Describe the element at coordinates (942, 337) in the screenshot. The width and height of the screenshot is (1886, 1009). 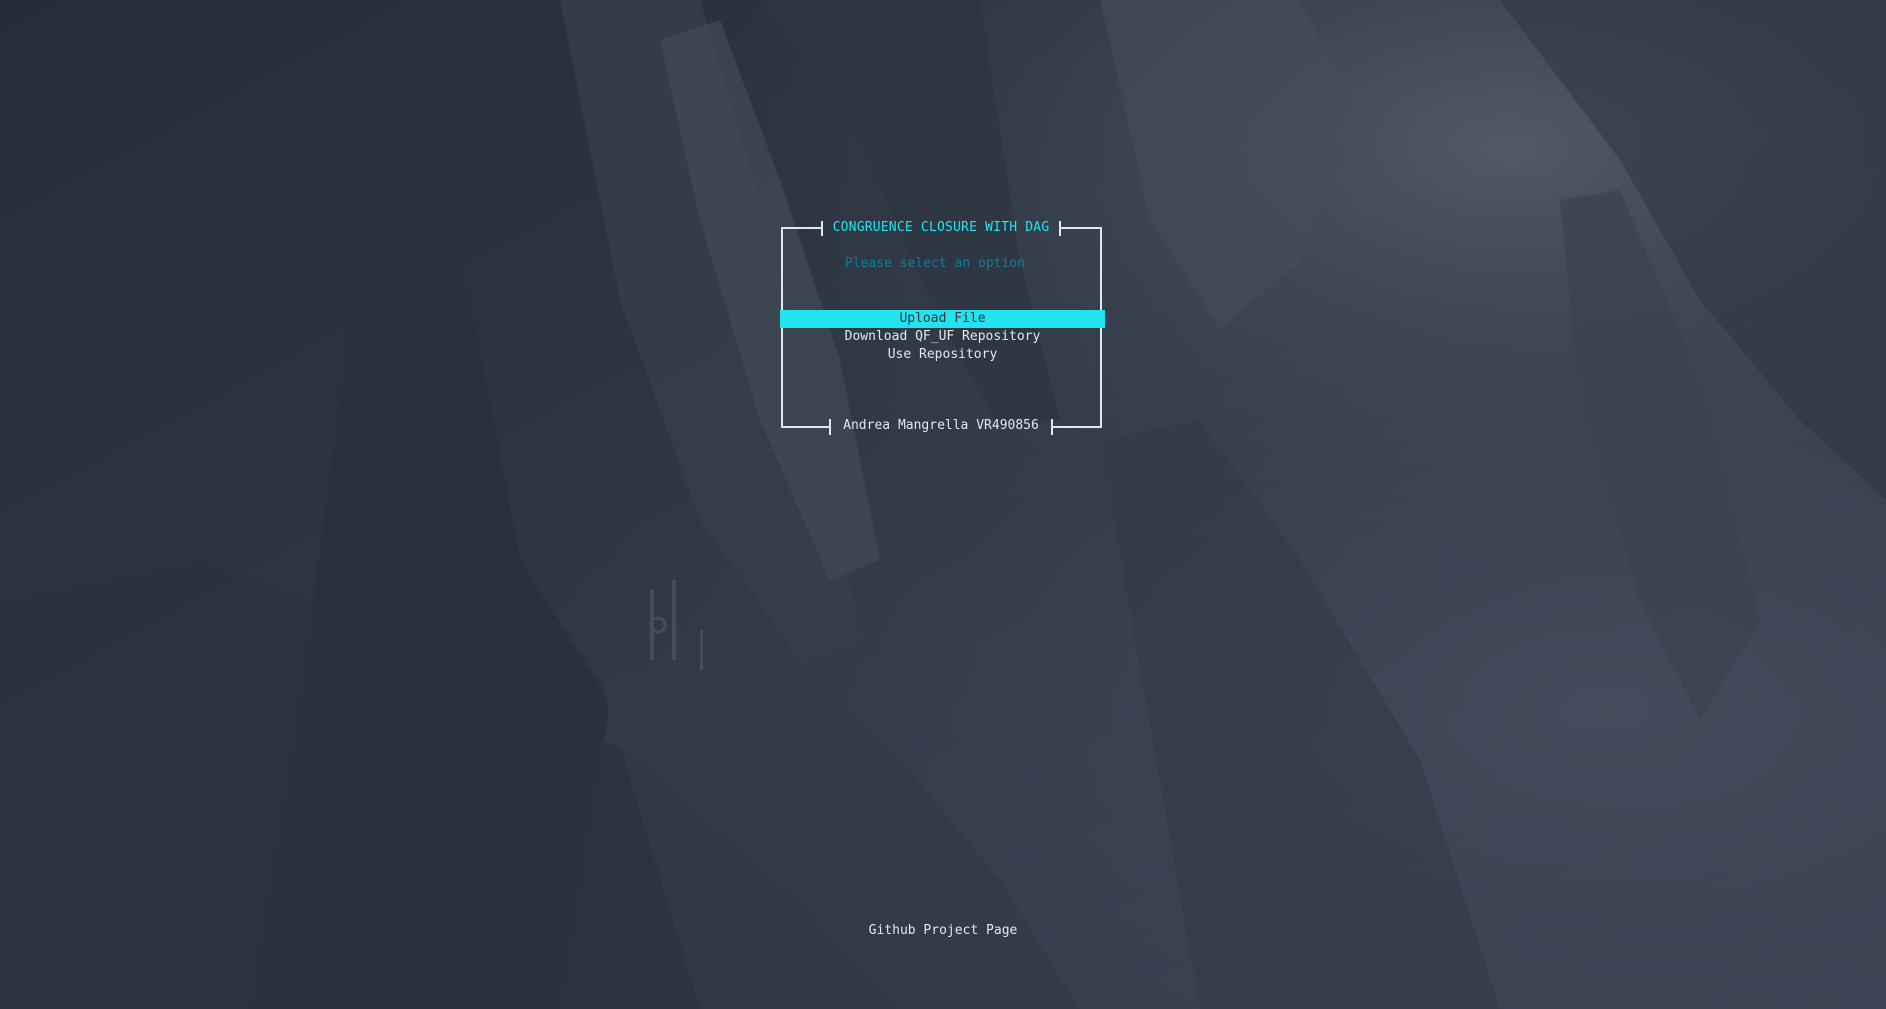
I see `menu-item-download-repository: Download QF_UF Repository` at that location.